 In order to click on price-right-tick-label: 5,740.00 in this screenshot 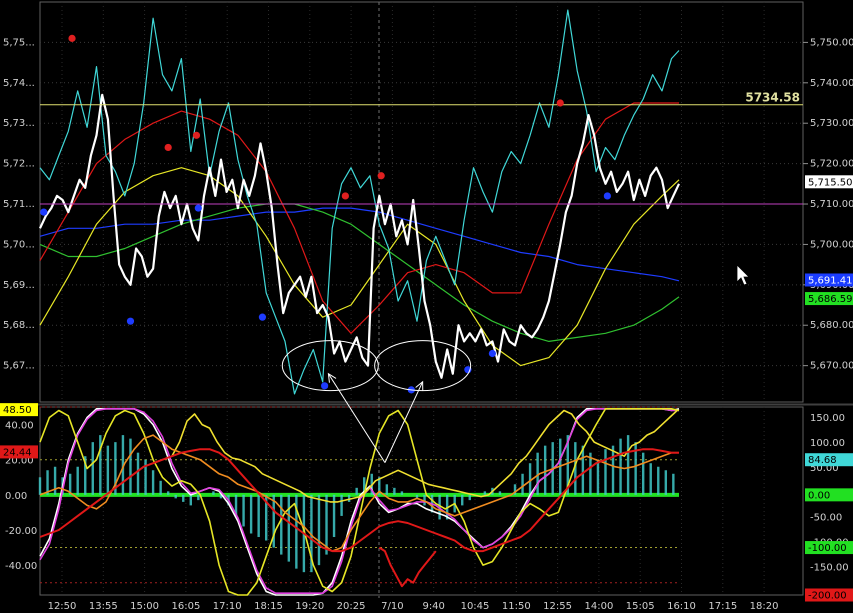, I will do `click(831, 83)`.